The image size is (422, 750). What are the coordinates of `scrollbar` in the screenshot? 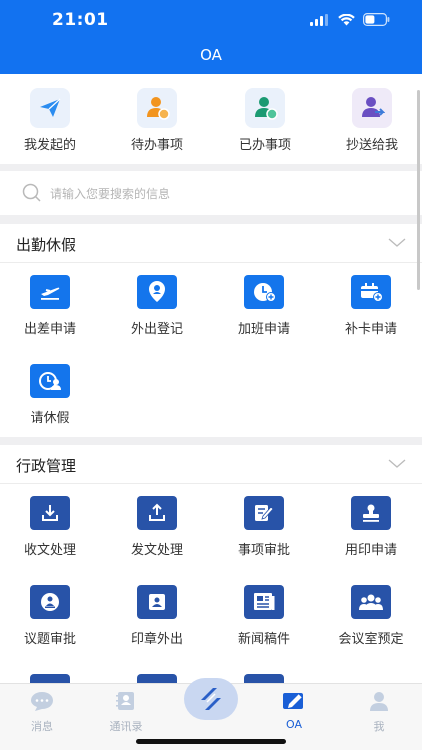 It's located at (418, 190).